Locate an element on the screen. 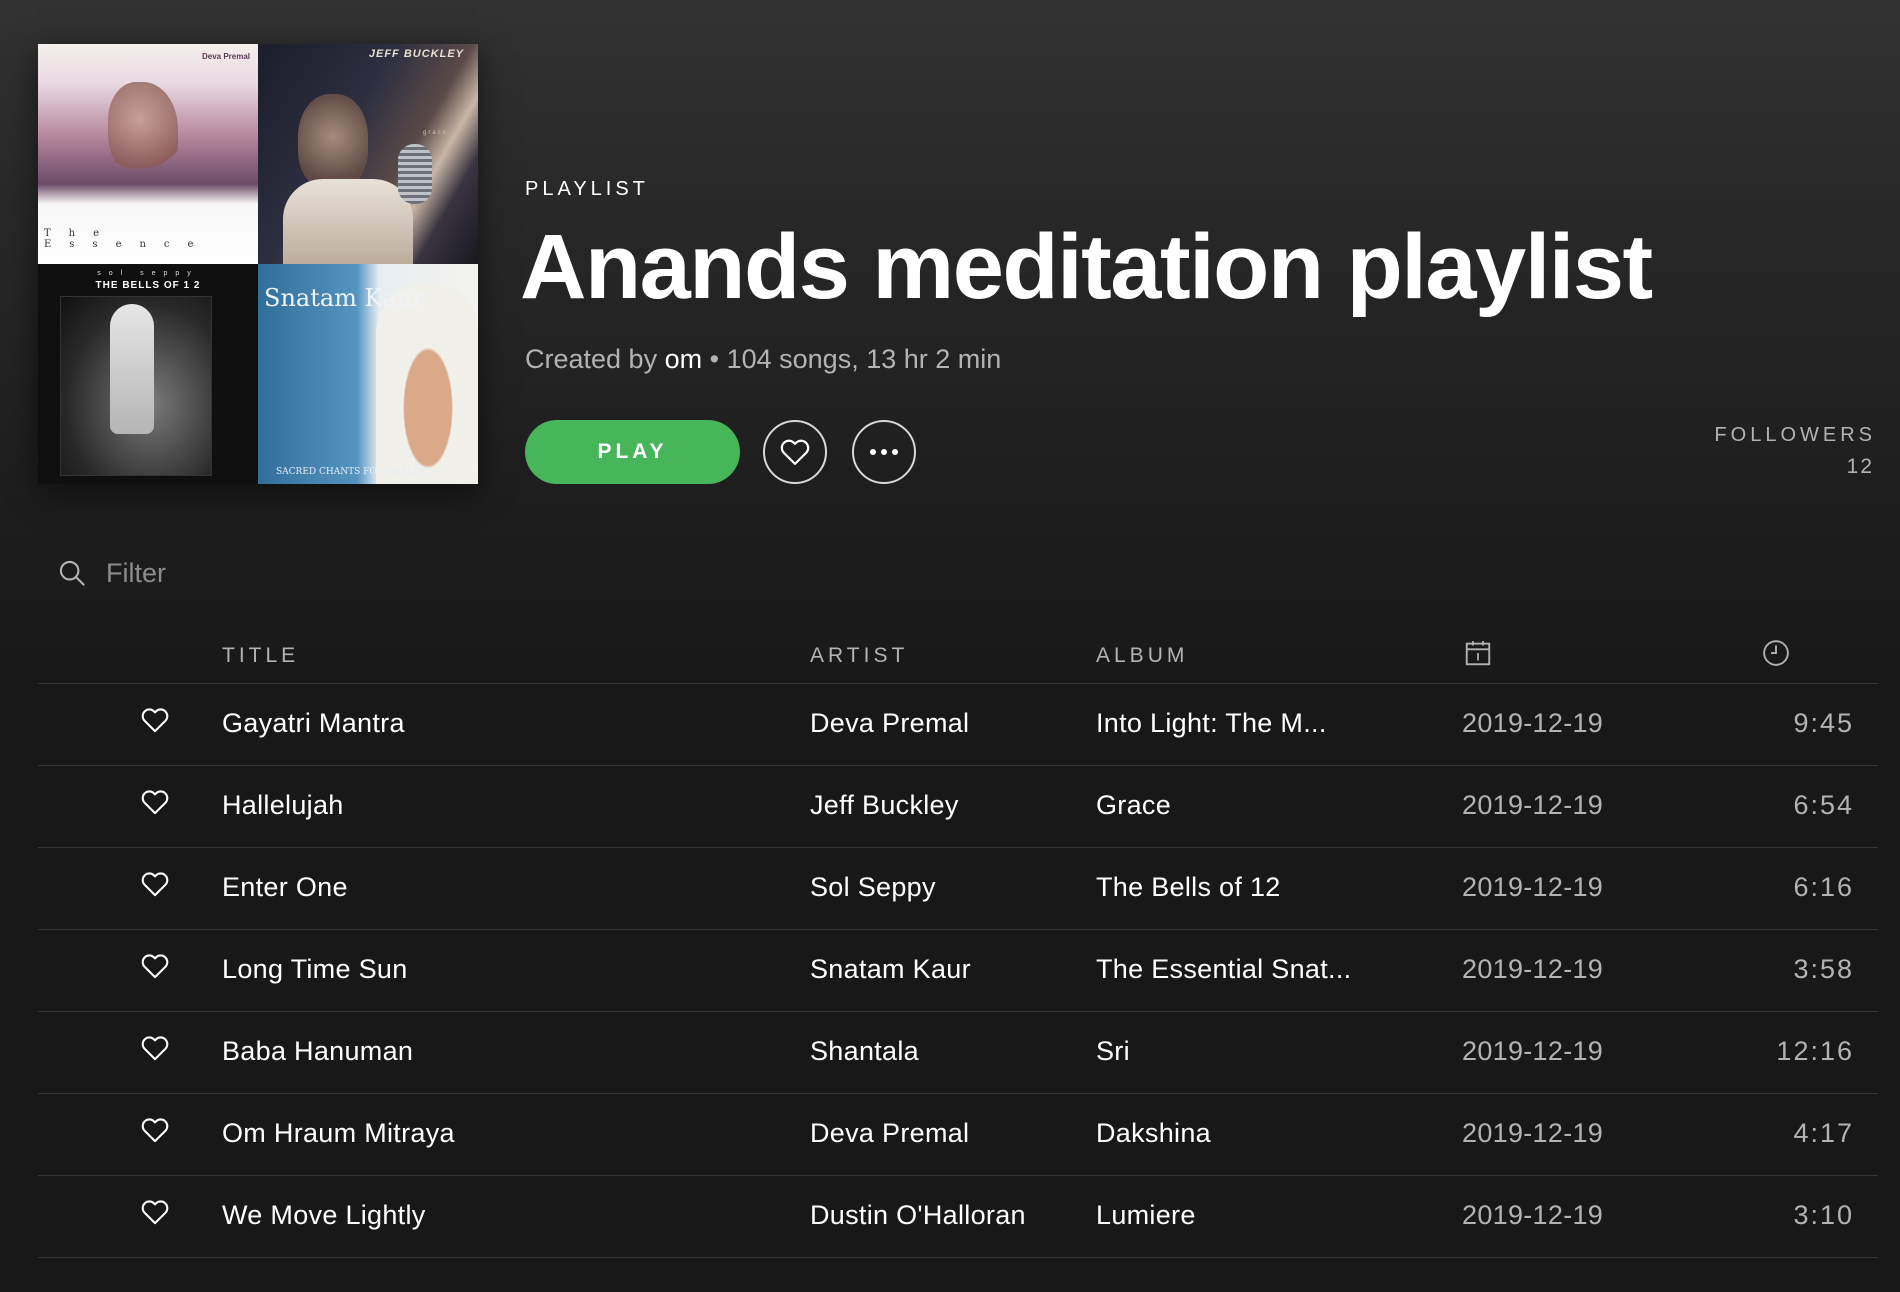  calendar-icon is located at coordinates (1478, 653).